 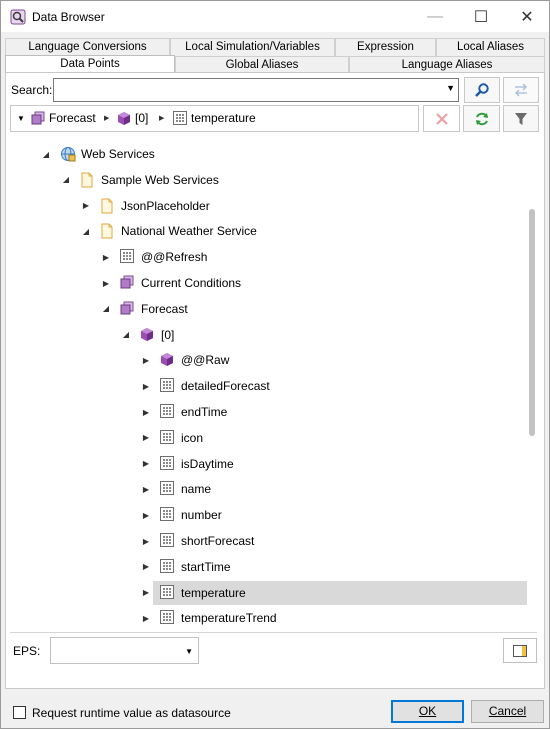 I want to click on search-combobox: ▼, so click(x=256, y=90).